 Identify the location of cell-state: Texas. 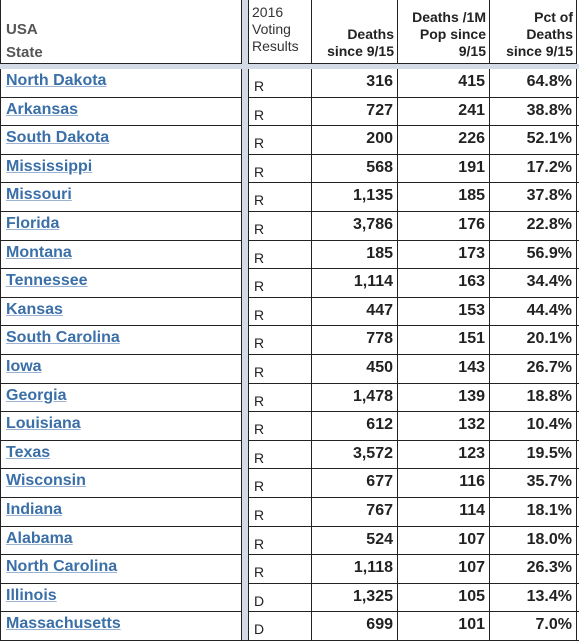
(121, 454).